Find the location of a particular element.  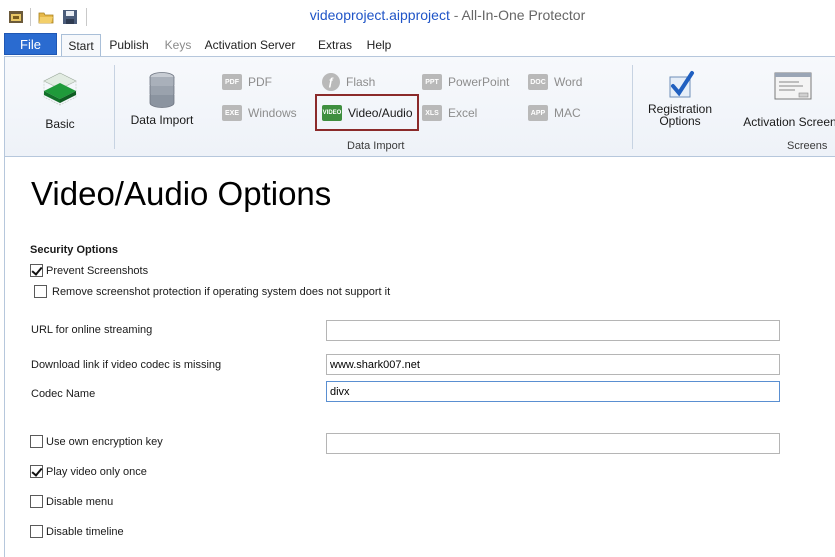

play-once-row: Play video only once is located at coordinates (88, 471).